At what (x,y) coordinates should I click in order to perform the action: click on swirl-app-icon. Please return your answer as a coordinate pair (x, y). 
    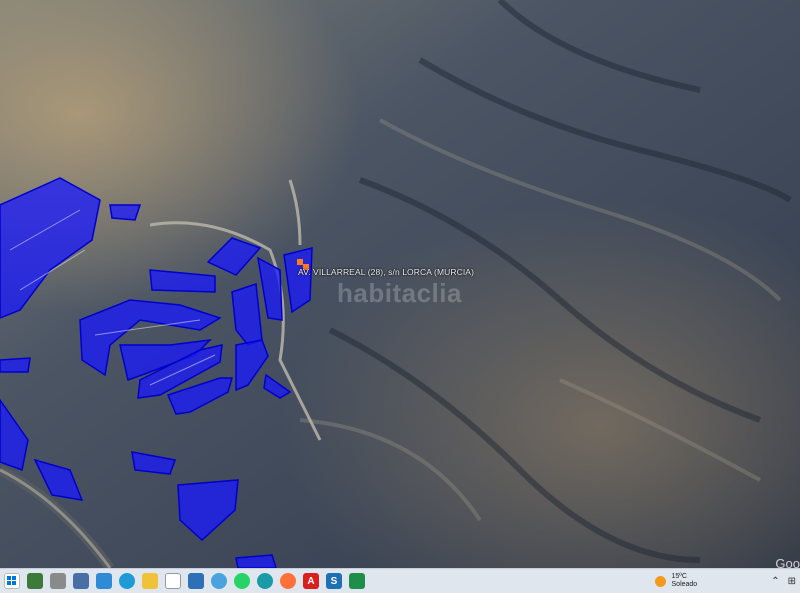
    Looking at the image, I should click on (265, 581).